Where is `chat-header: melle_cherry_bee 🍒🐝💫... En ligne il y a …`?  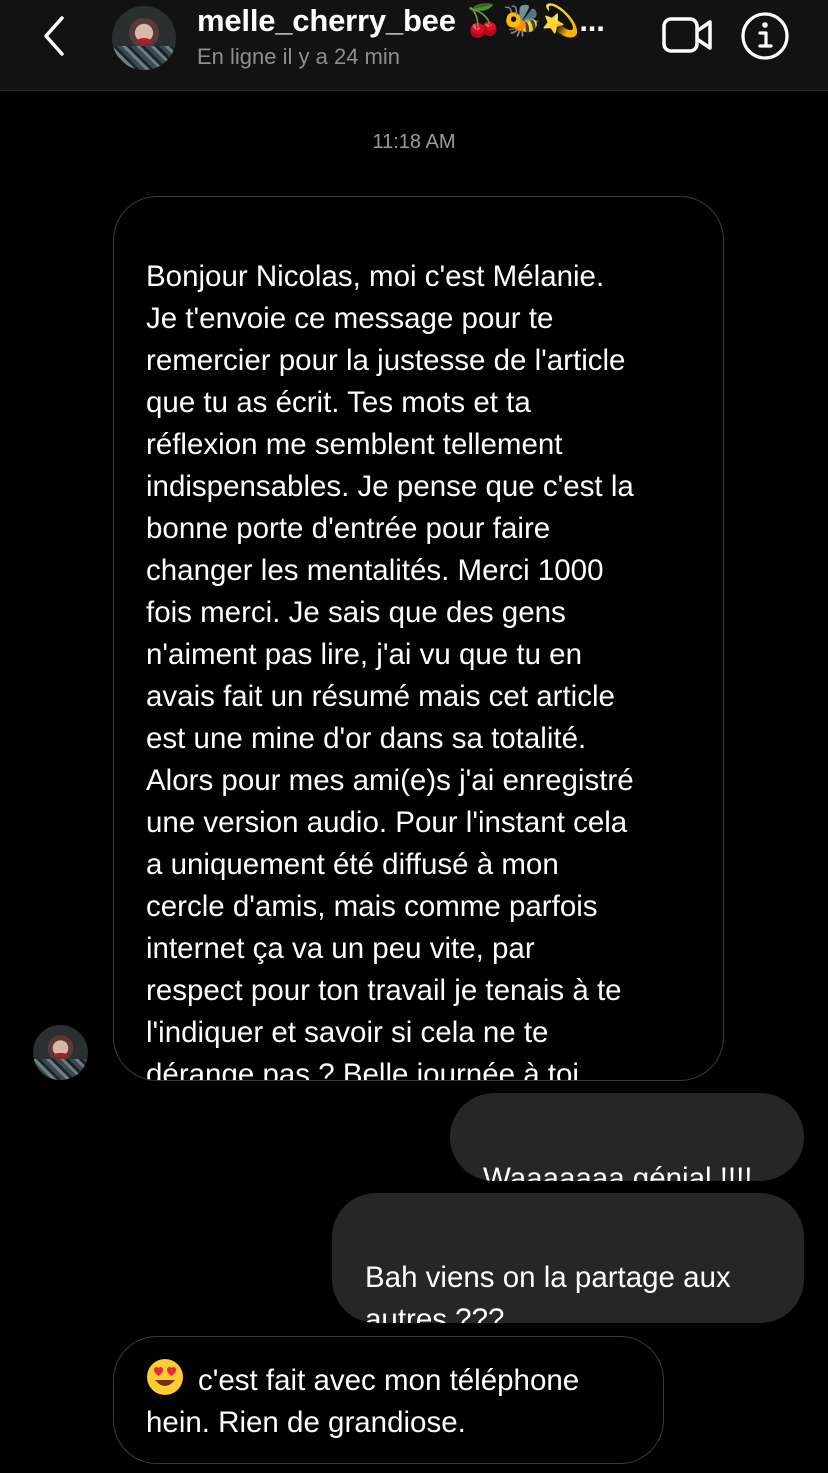
chat-header: melle_cherry_bee 🍒🐝💫... En ligne il y a … is located at coordinates (414, 45).